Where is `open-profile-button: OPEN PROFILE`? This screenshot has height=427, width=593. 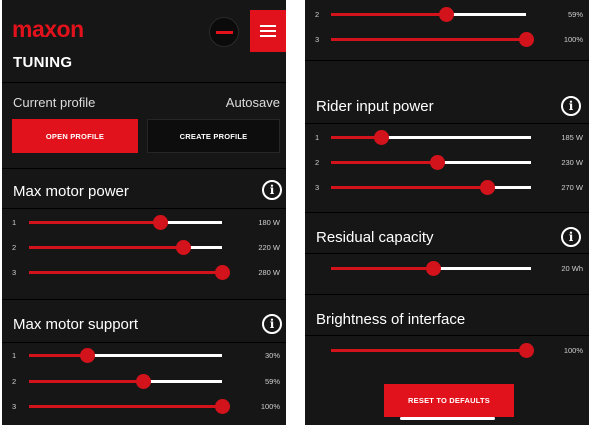 open-profile-button: OPEN PROFILE is located at coordinates (75, 136).